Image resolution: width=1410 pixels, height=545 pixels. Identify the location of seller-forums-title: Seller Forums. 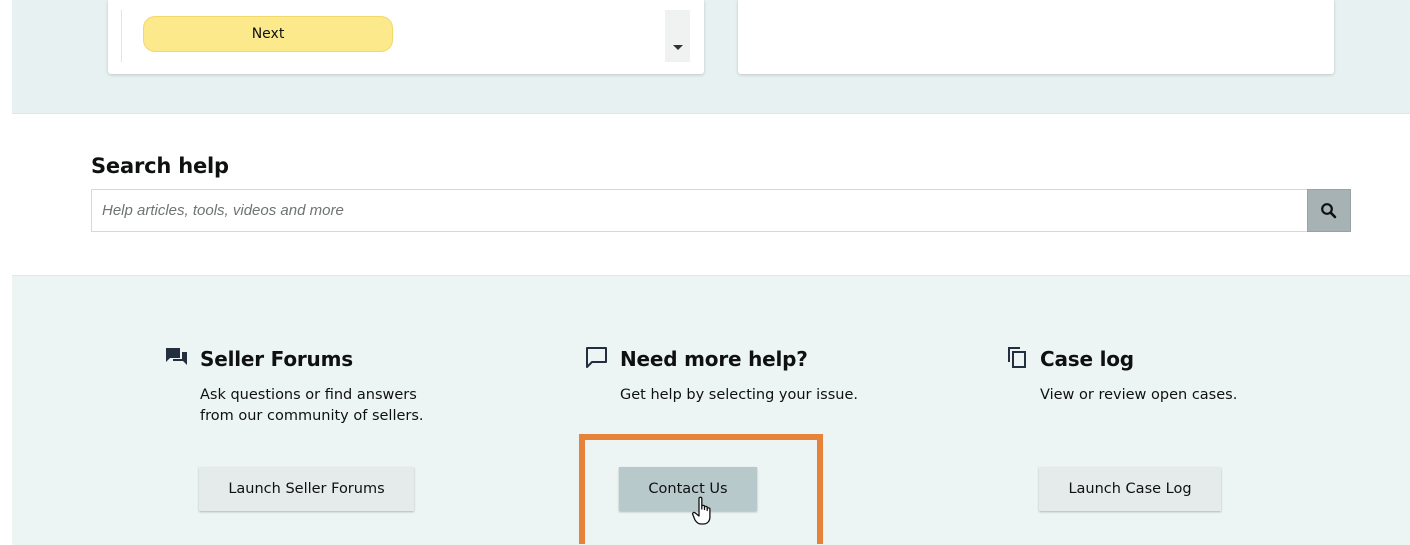
(276, 359).